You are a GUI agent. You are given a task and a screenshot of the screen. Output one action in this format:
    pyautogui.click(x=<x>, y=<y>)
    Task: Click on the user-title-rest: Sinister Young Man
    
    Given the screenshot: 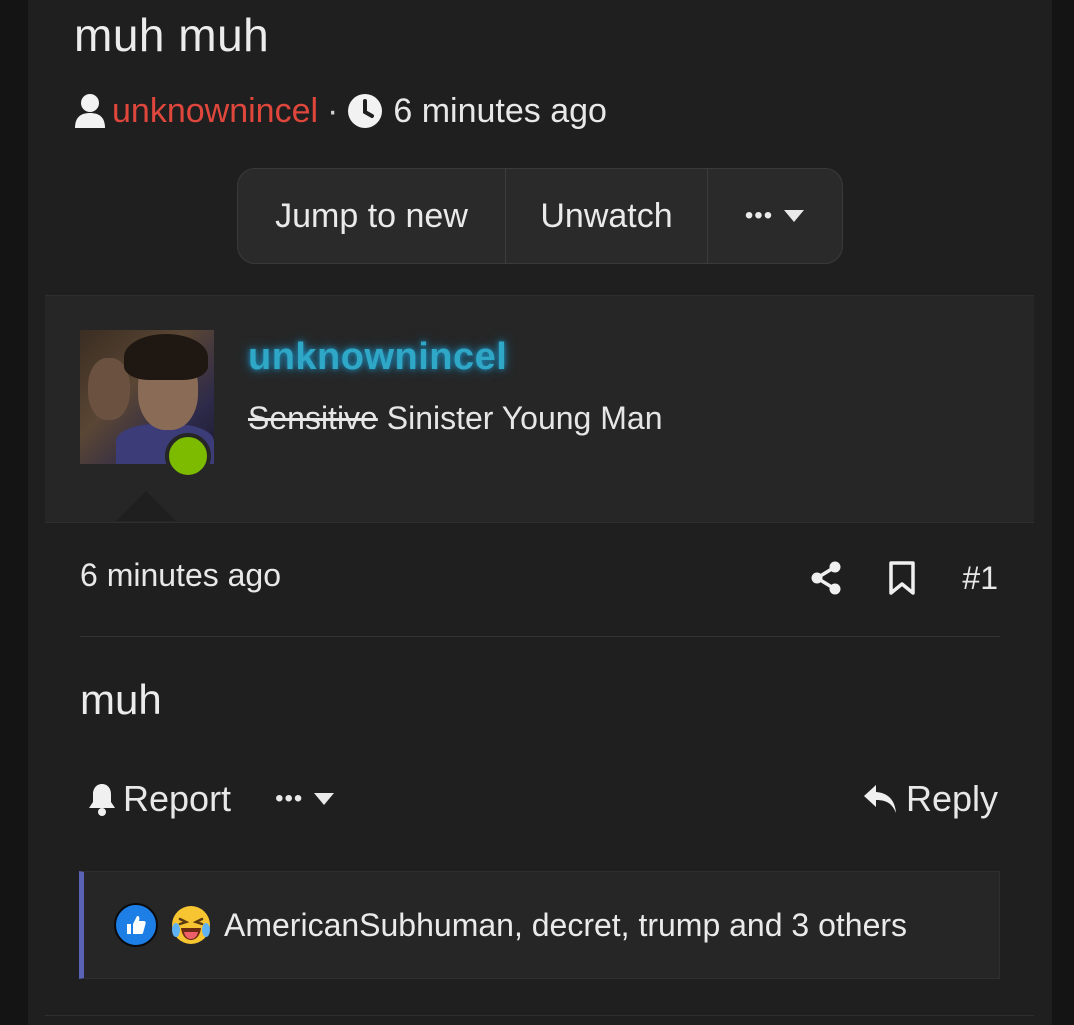 What is the action you would take?
    pyautogui.click(x=520, y=418)
    